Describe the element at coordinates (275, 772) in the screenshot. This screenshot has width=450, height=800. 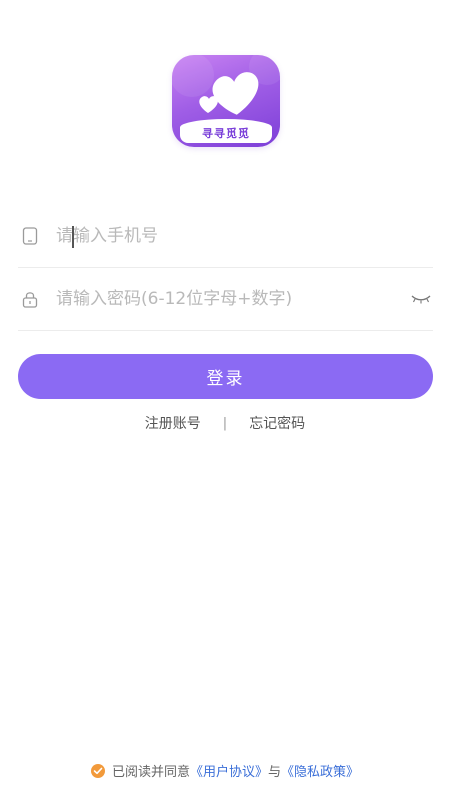
I see `agreement-conjunction: 与` at that location.